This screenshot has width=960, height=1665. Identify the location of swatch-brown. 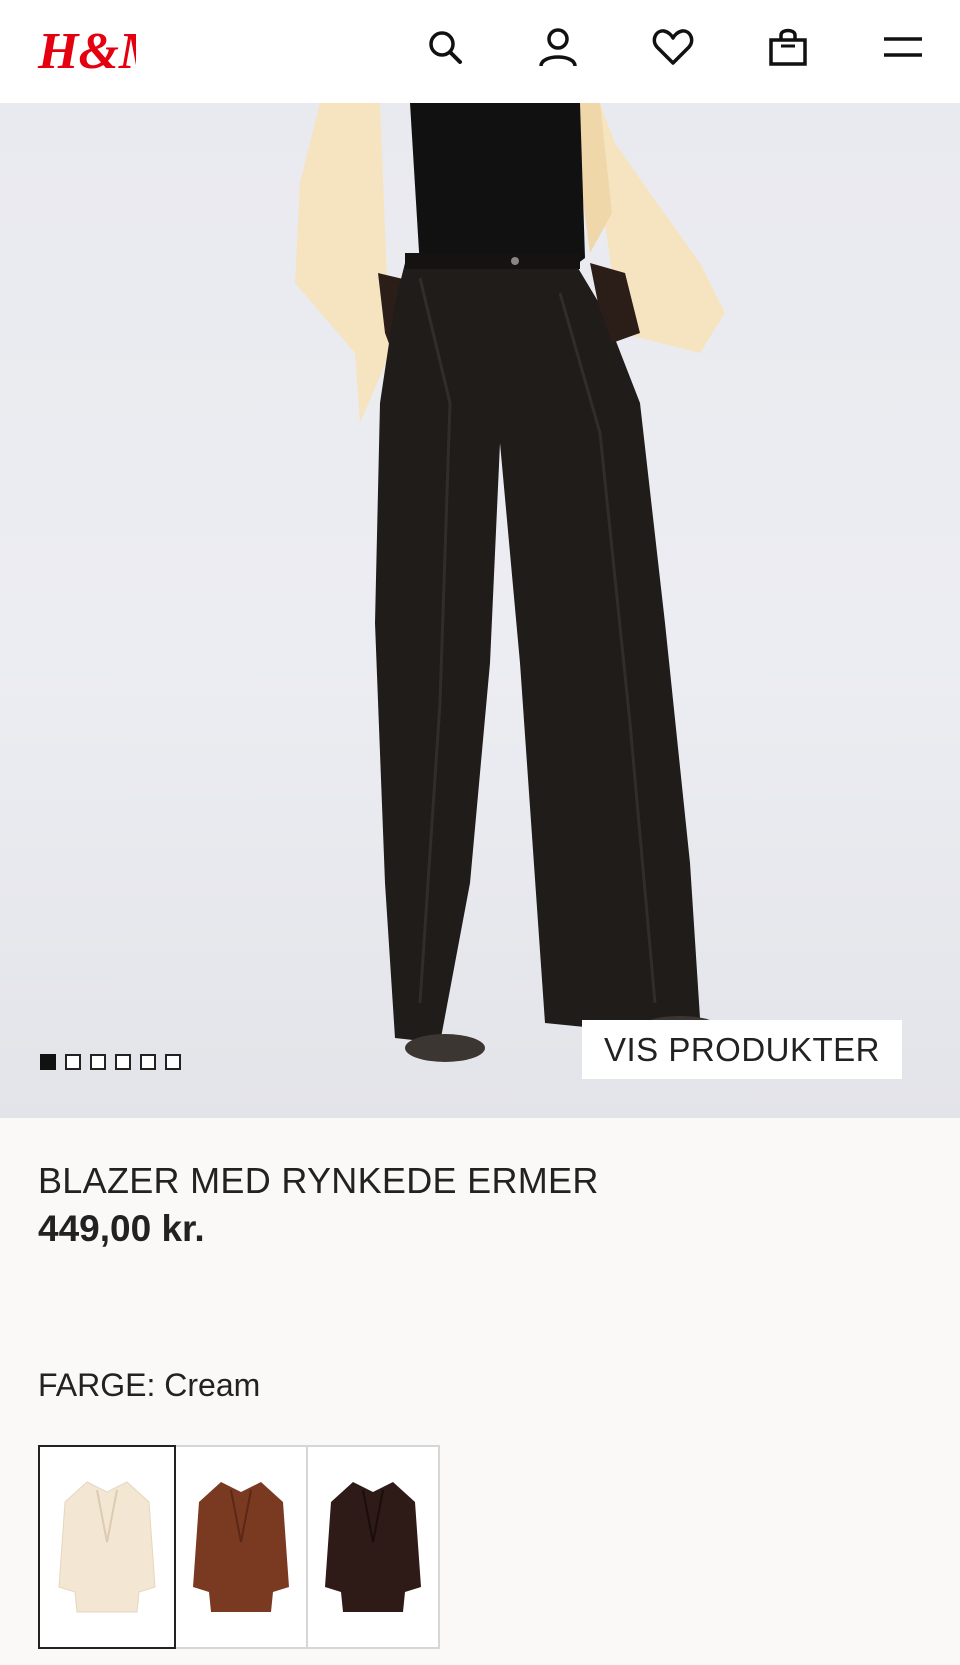
(241, 1547).